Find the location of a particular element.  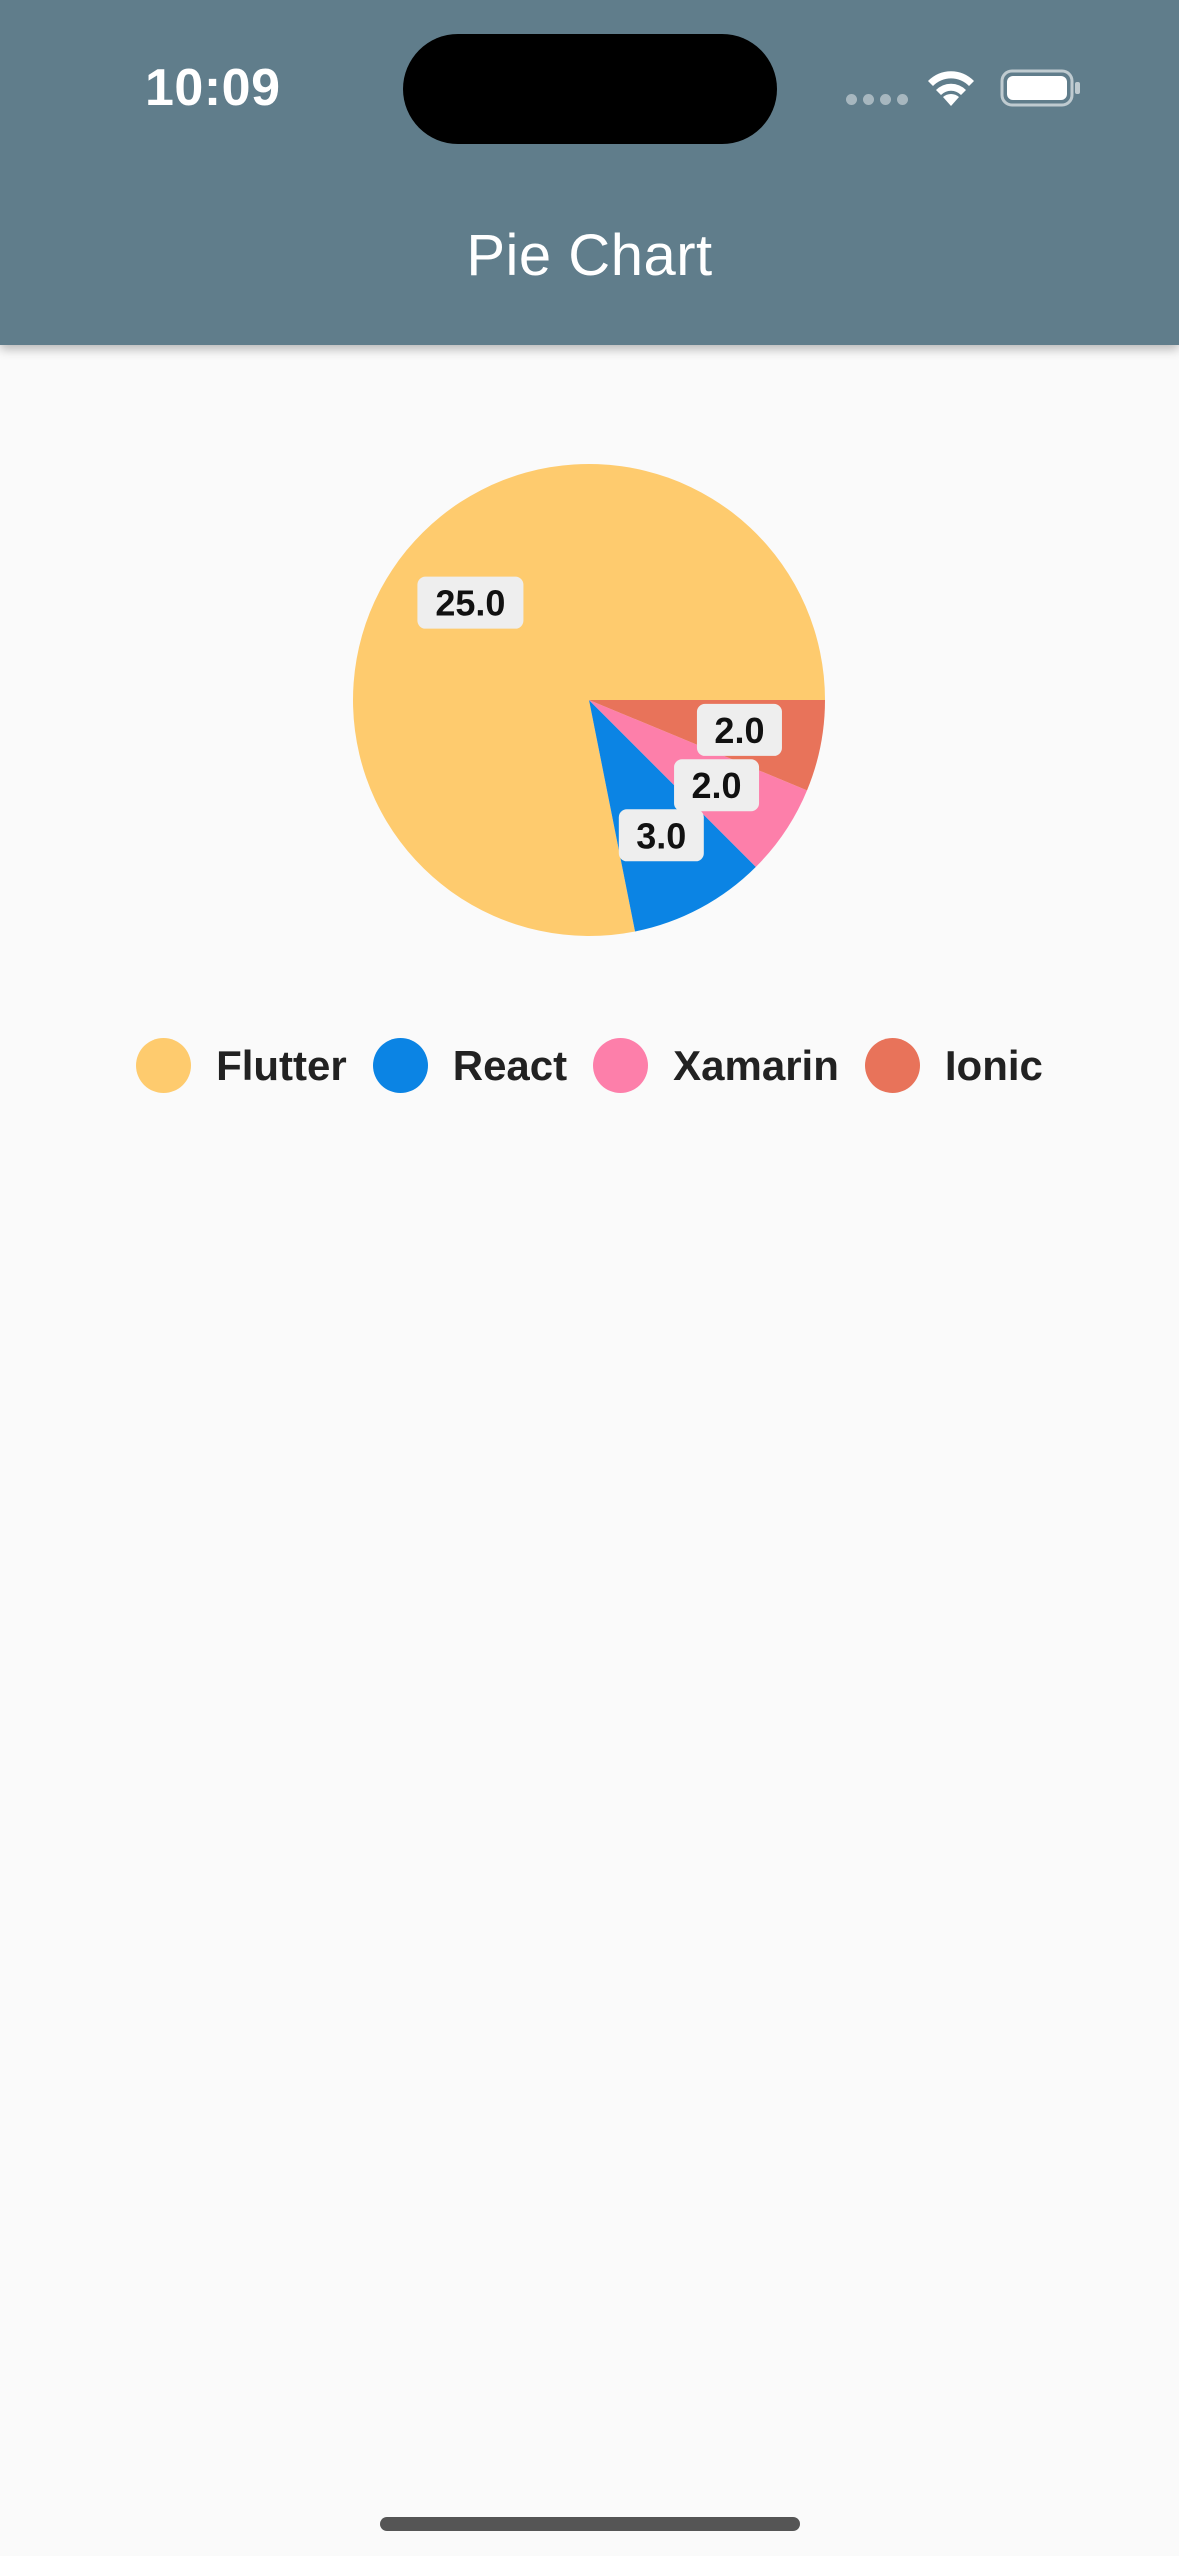

legend-label-react: React is located at coordinates (510, 1065).